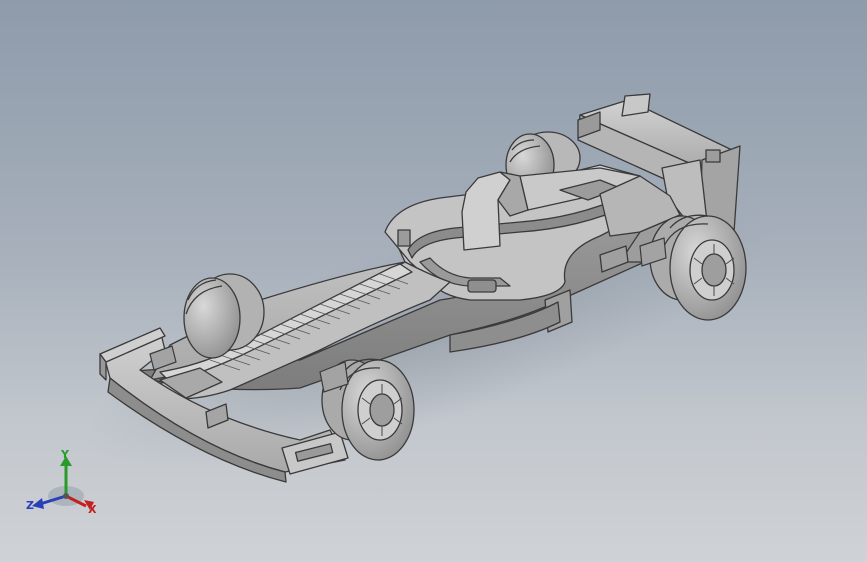  Describe the element at coordinates (65, 454) in the screenshot. I see `triad-y-label: Y` at that location.